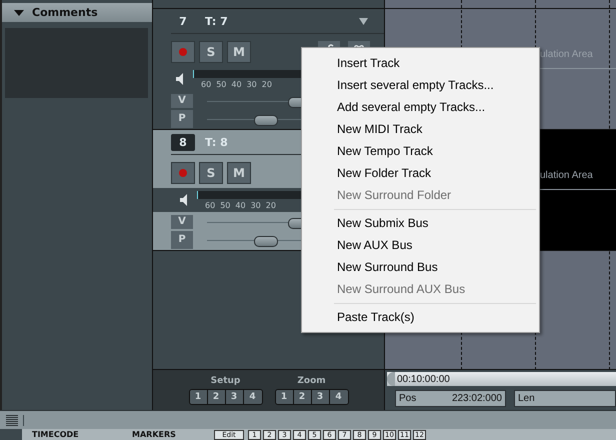  I want to click on timecode-label: TIMECODE, so click(56, 434).